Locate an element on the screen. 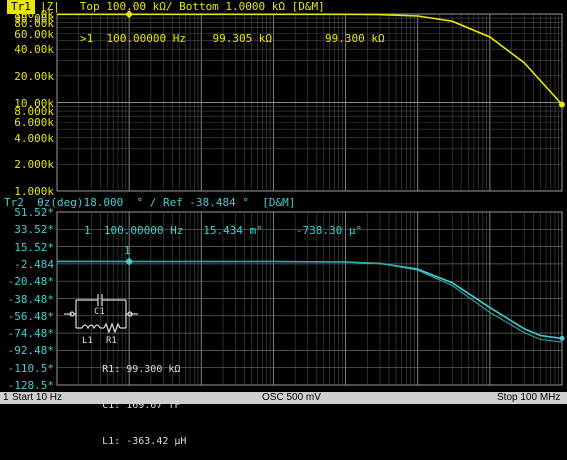 This screenshot has height=460, width=567. equivalent-circuit-diagram: C1 L1 R1 is located at coordinates (102, 321).